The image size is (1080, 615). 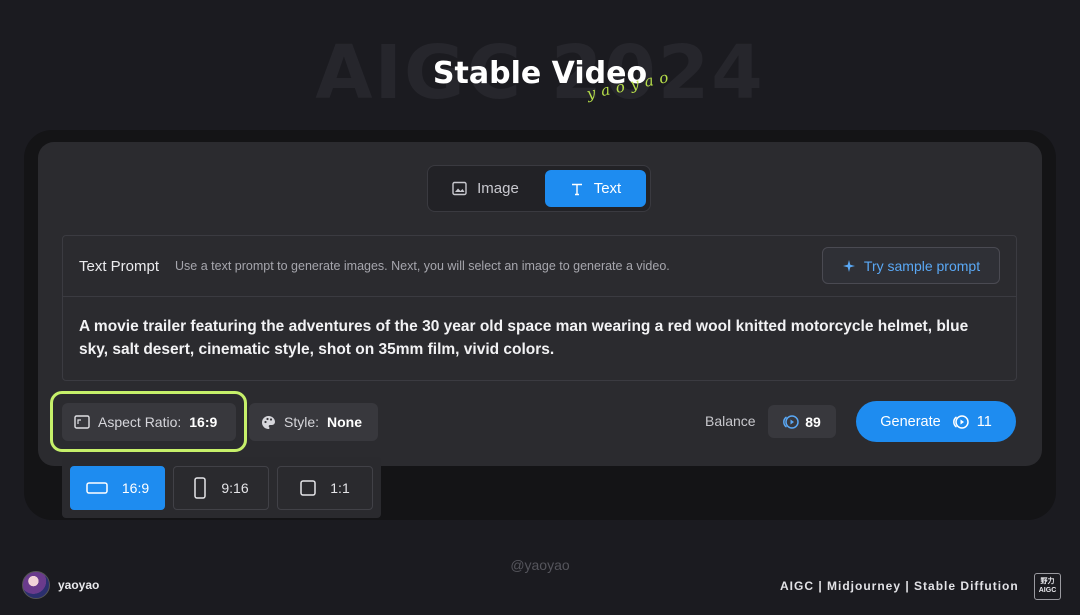 What do you see at coordinates (36, 585) in the screenshot?
I see `avatar` at bounding box center [36, 585].